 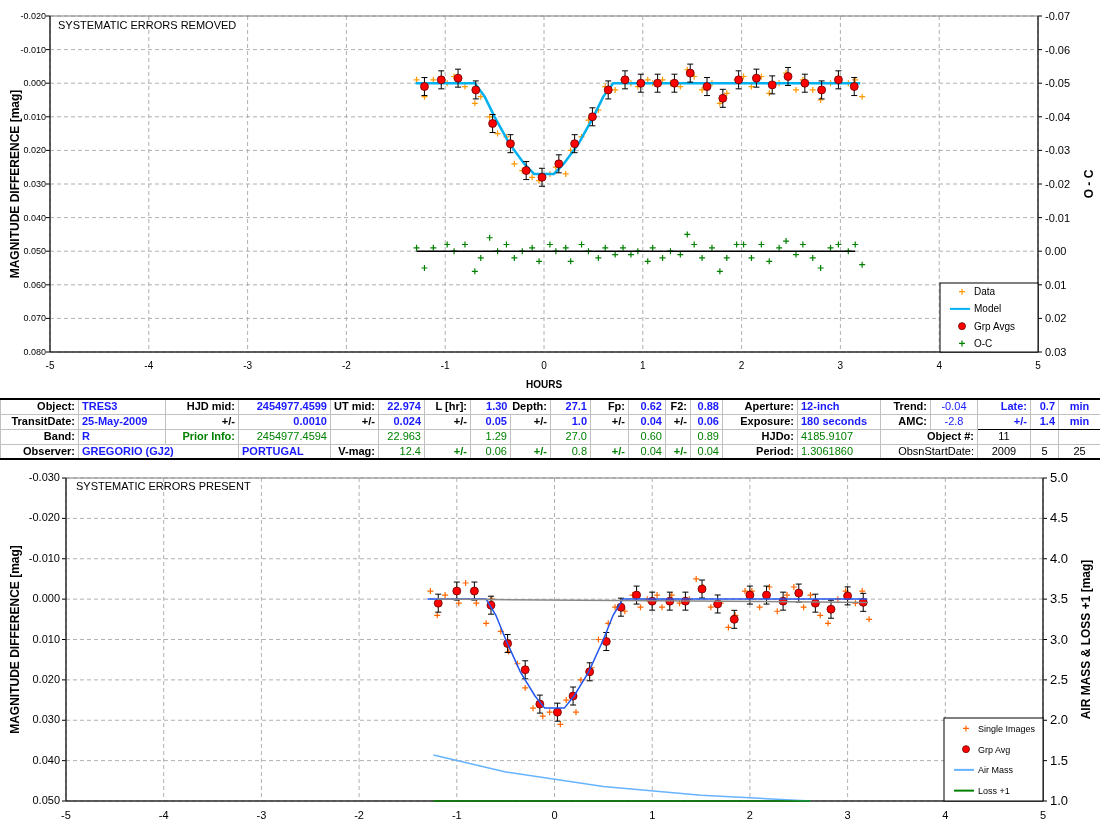 What do you see at coordinates (210, 407) in the screenshot?
I see `field-label: HJD mid:` at bounding box center [210, 407].